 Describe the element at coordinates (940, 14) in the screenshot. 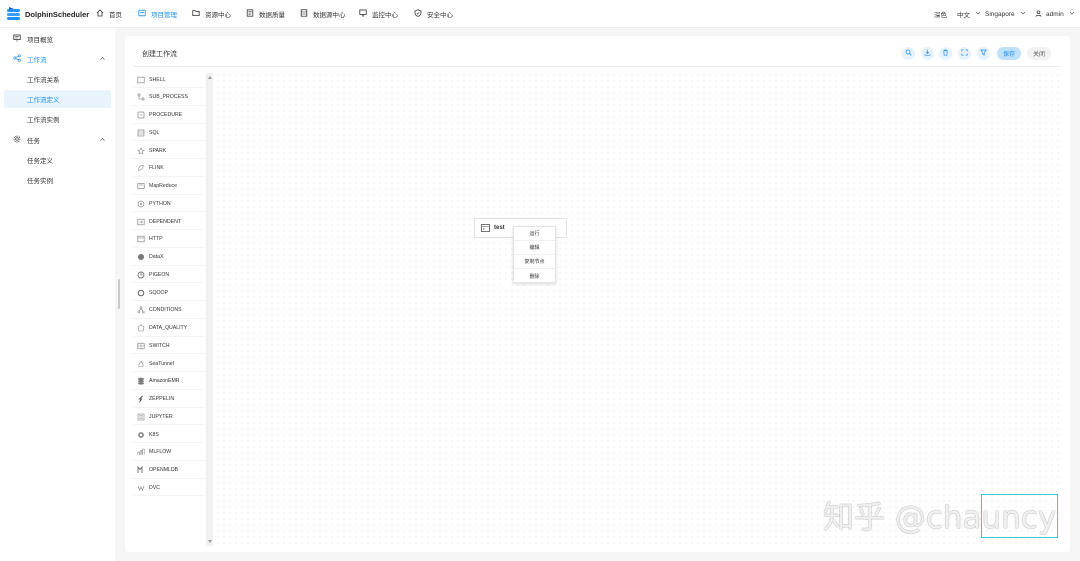

I see `theme-toggle: 深色` at that location.